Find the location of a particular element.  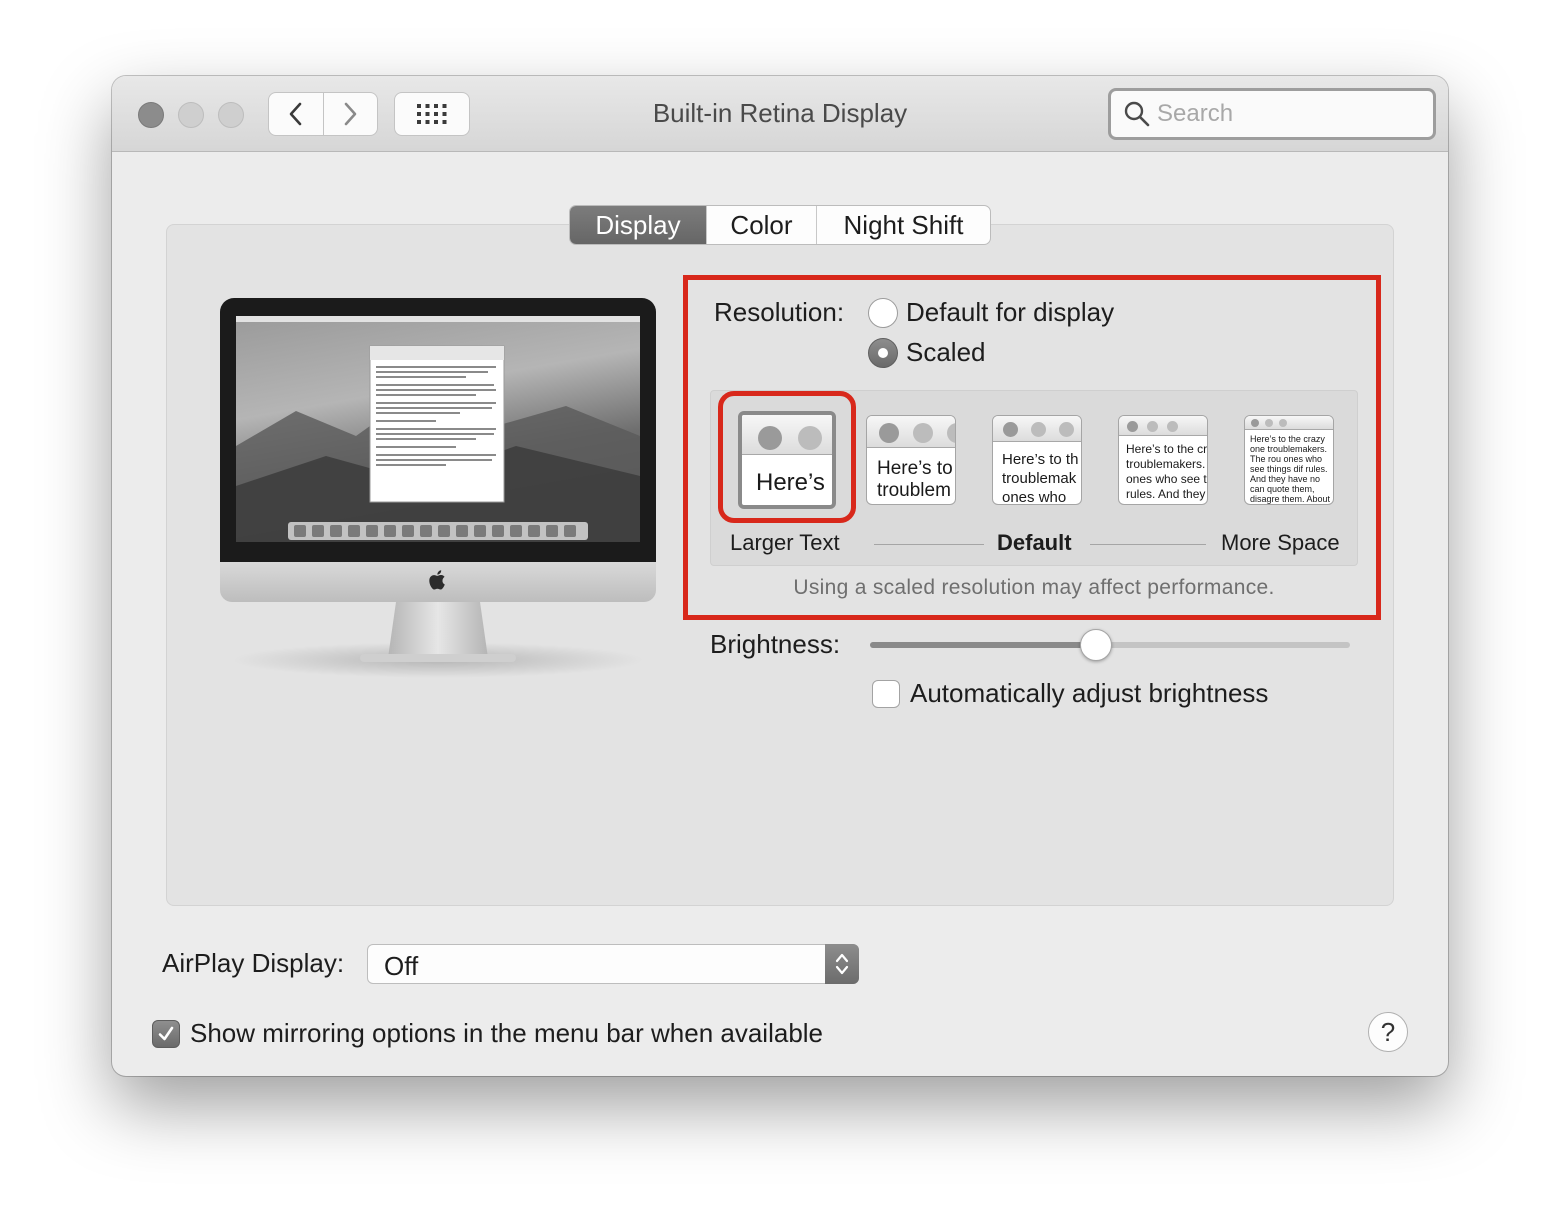

radio-dot is located at coordinates (883, 352).